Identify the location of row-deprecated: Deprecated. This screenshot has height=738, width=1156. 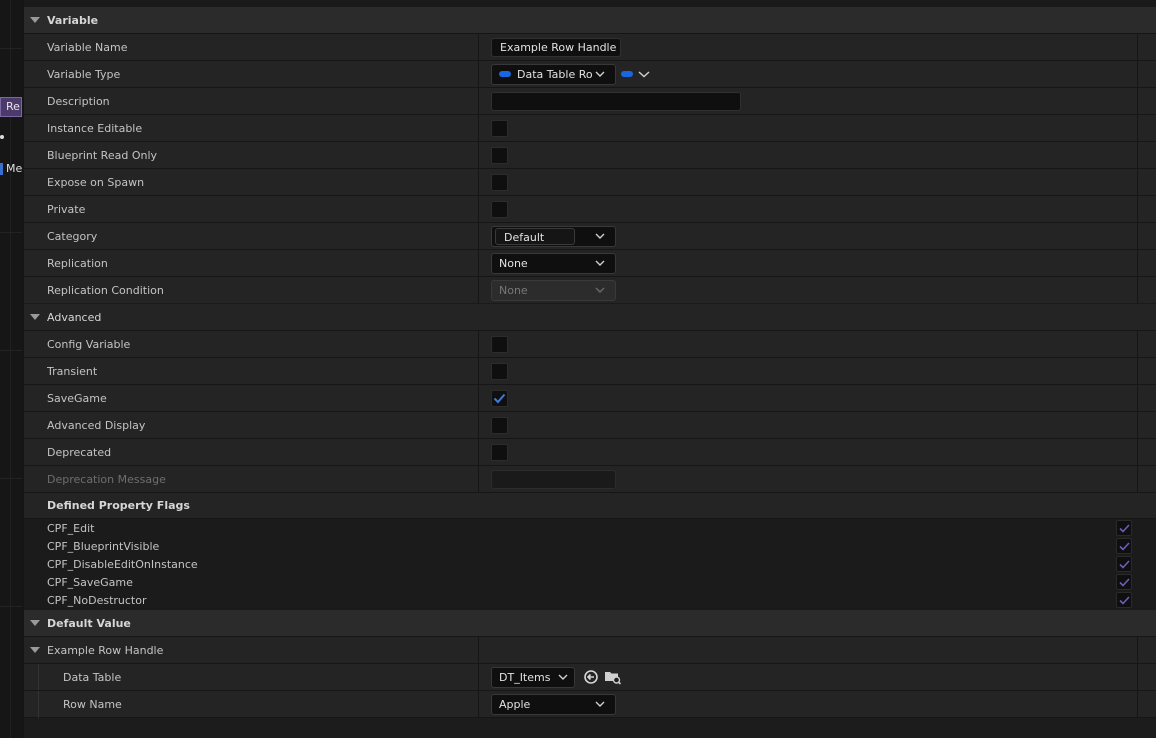
(590, 451).